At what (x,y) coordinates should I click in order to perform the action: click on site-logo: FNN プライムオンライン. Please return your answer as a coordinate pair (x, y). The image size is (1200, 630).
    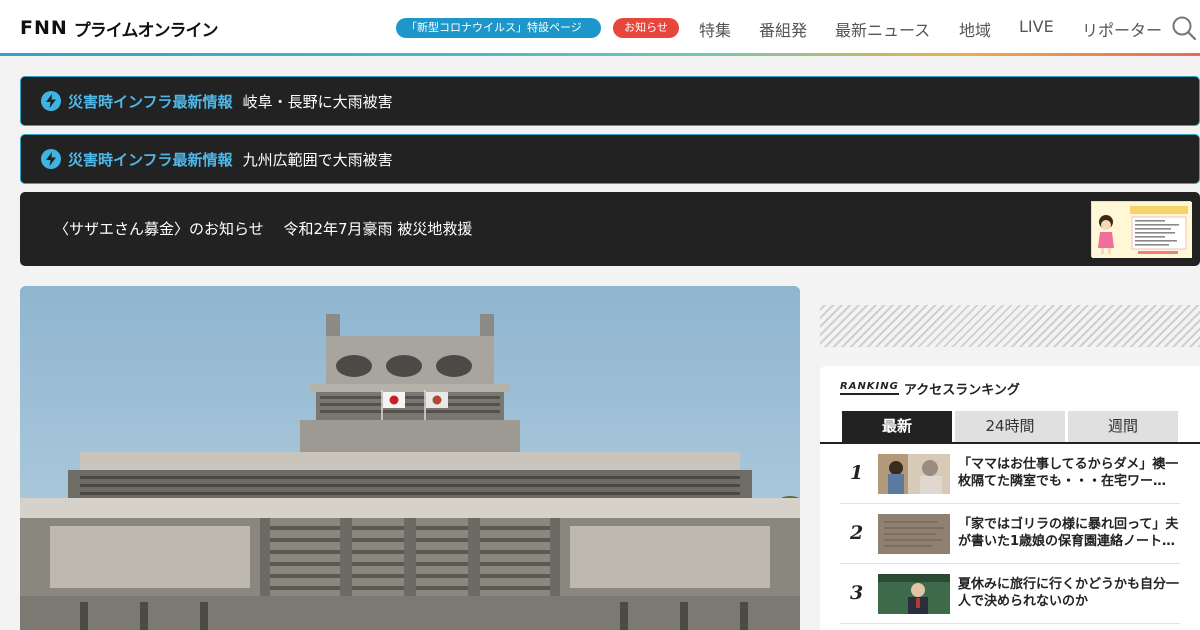
    Looking at the image, I should click on (119, 29).